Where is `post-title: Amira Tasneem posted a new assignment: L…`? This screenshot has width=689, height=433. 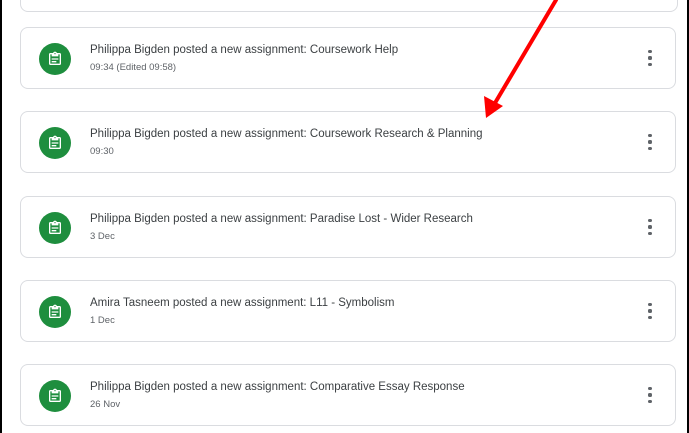 post-title: Amira Tasneem posted a new assignment: L… is located at coordinates (242, 303).